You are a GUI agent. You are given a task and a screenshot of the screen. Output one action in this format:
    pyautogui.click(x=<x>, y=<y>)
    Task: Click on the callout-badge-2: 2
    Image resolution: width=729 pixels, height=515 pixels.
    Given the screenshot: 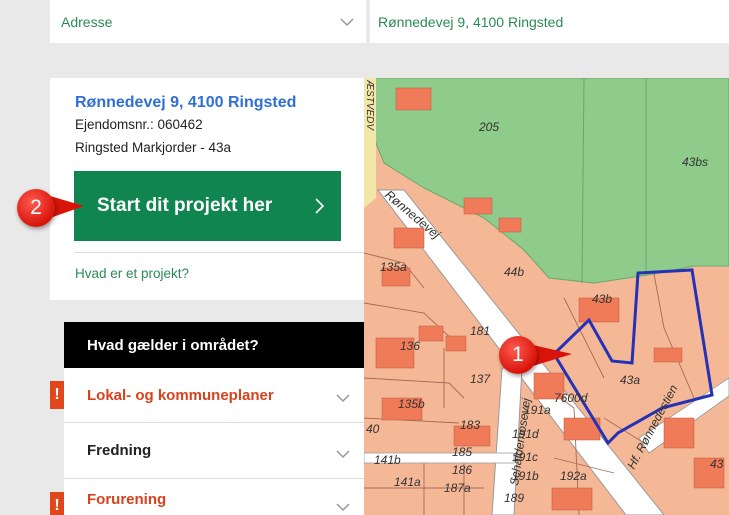 What is the action you would take?
    pyautogui.click(x=36, y=208)
    